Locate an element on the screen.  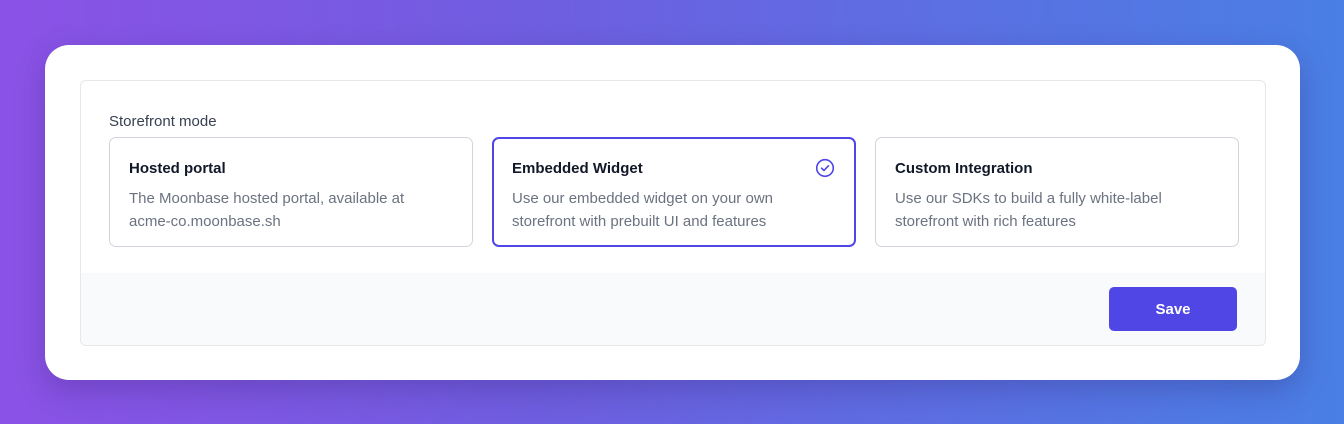
option-title: Hosted portal is located at coordinates (177, 168).